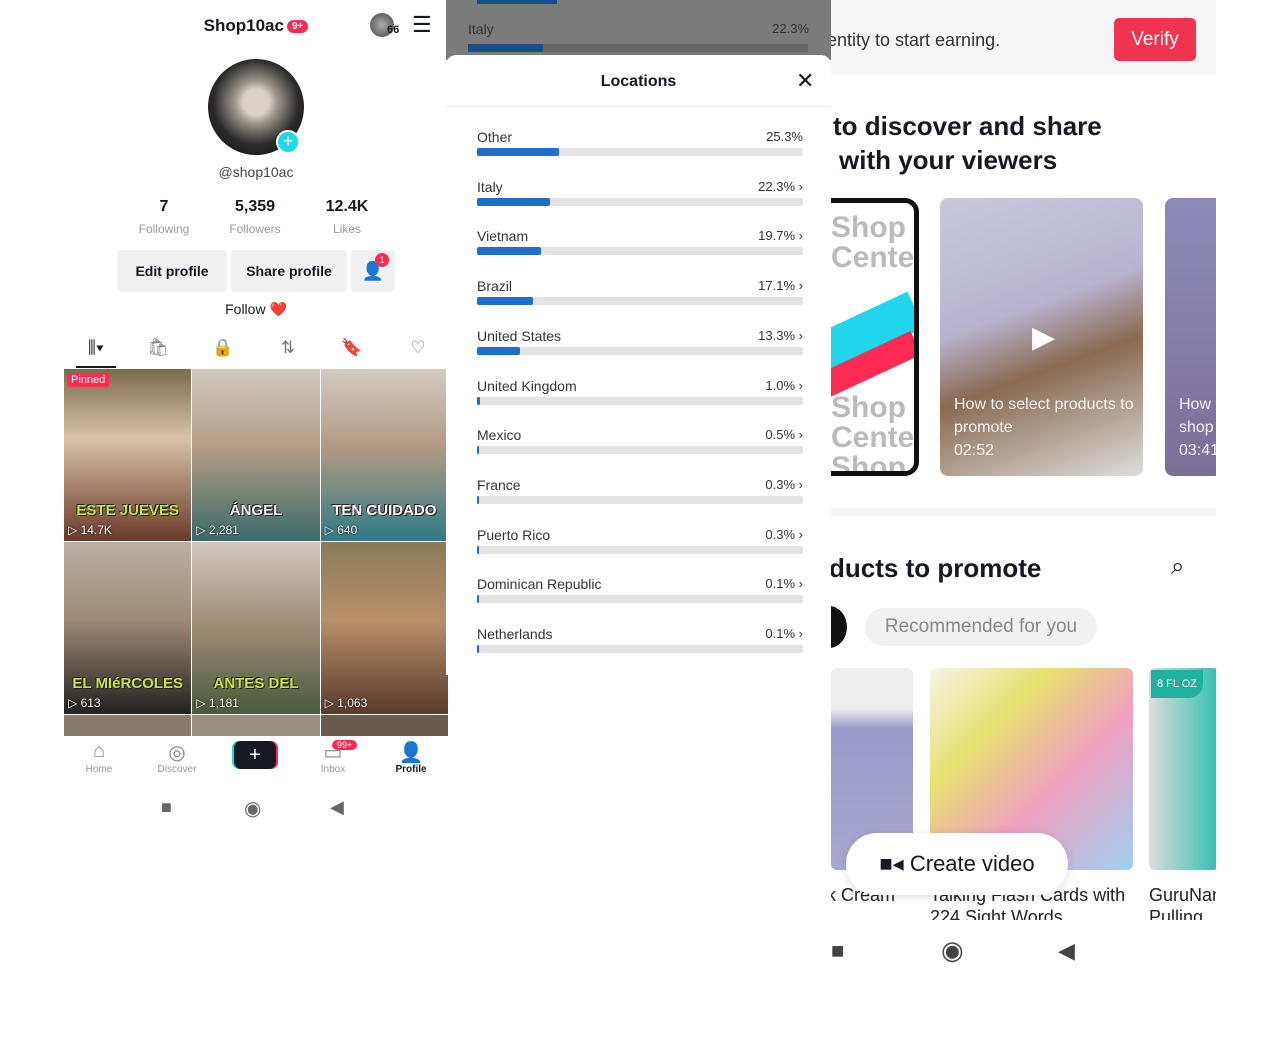 The height and width of the screenshot is (1038, 1280). Describe the element at coordinates (640, 492) in the screenshot. I see `location-row: France 0.3% ›` at that location.